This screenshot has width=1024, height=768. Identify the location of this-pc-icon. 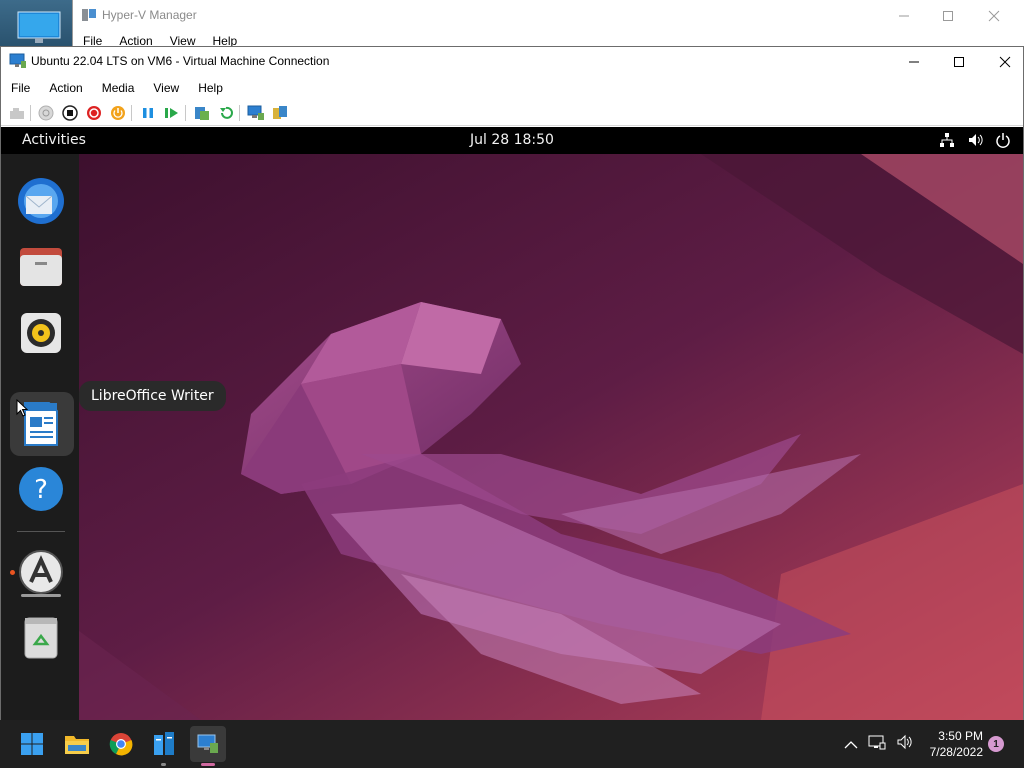
(39, 30).